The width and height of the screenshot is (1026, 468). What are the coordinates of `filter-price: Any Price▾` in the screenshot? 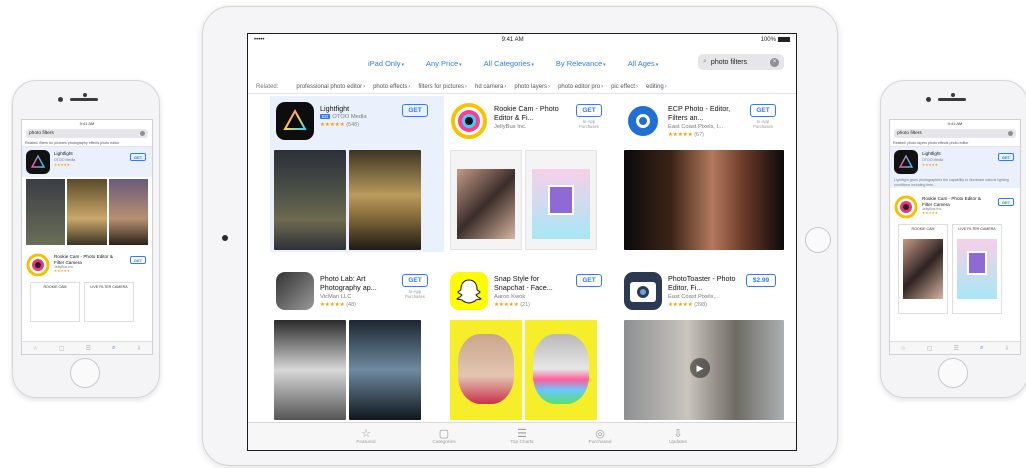 It's located at (444, 63).